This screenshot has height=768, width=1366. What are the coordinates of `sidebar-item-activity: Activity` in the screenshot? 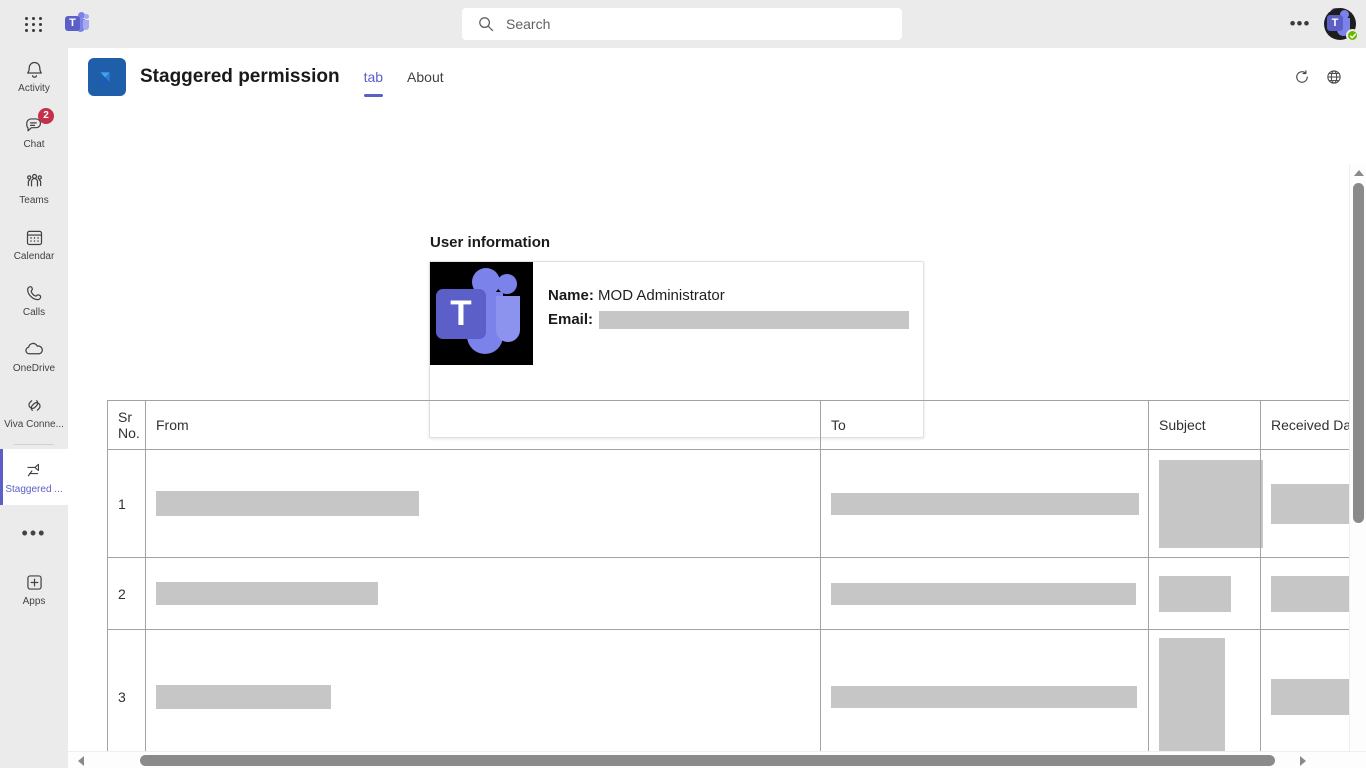 It's located at (34, 76).